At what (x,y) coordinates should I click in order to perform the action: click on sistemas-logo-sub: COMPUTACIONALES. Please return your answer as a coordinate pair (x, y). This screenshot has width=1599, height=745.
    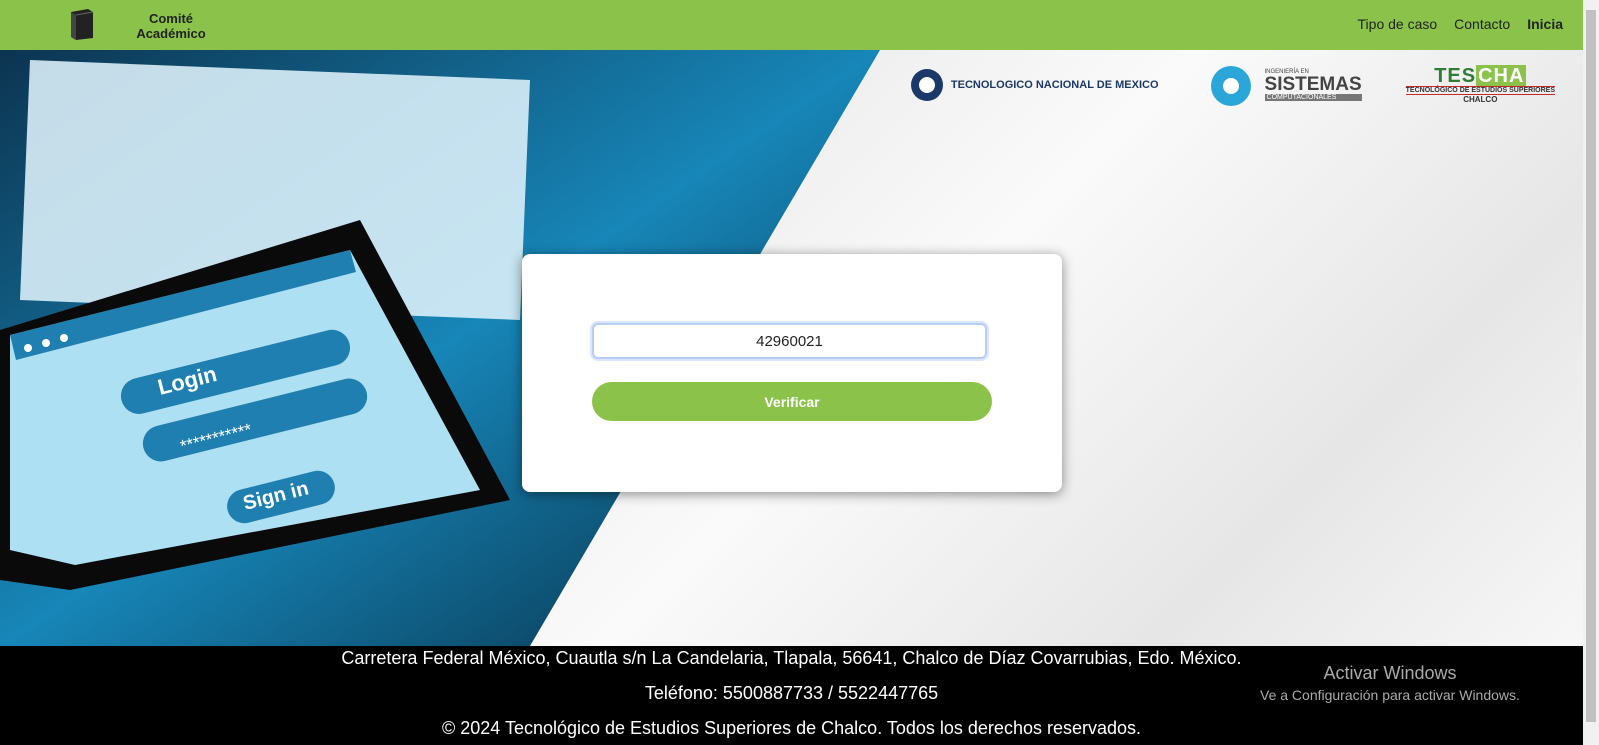
    Looking at the image, I should click on (1313, 97).